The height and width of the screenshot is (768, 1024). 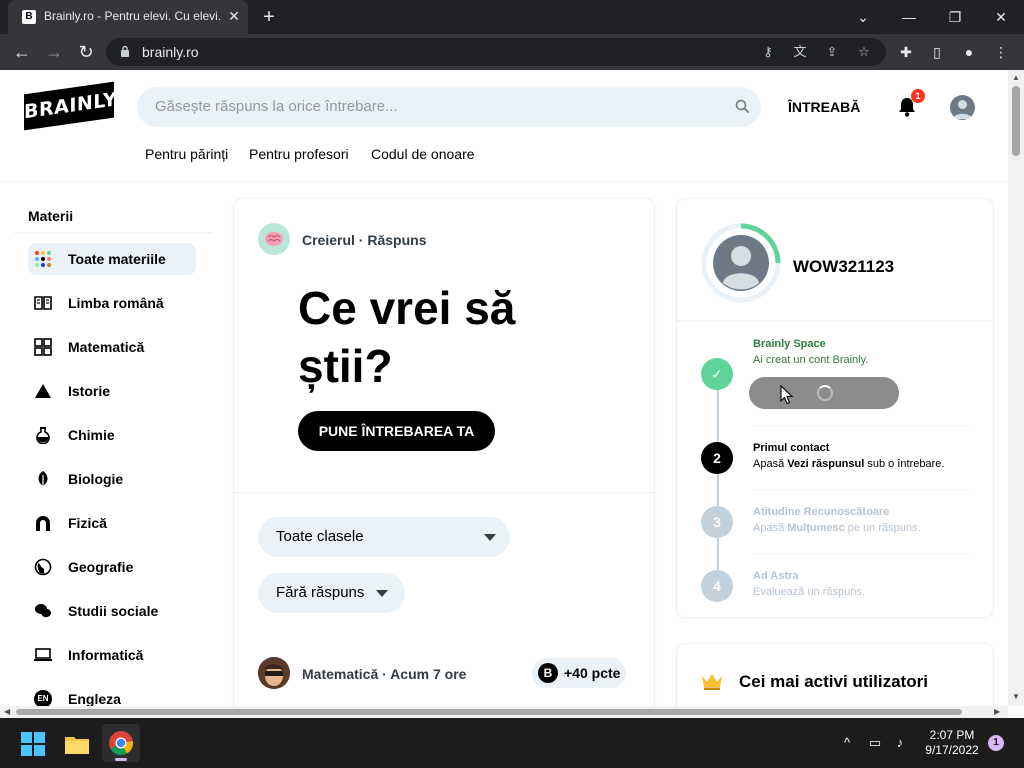 I want to click on network-icon: ▭, so click(x=875, y=743).